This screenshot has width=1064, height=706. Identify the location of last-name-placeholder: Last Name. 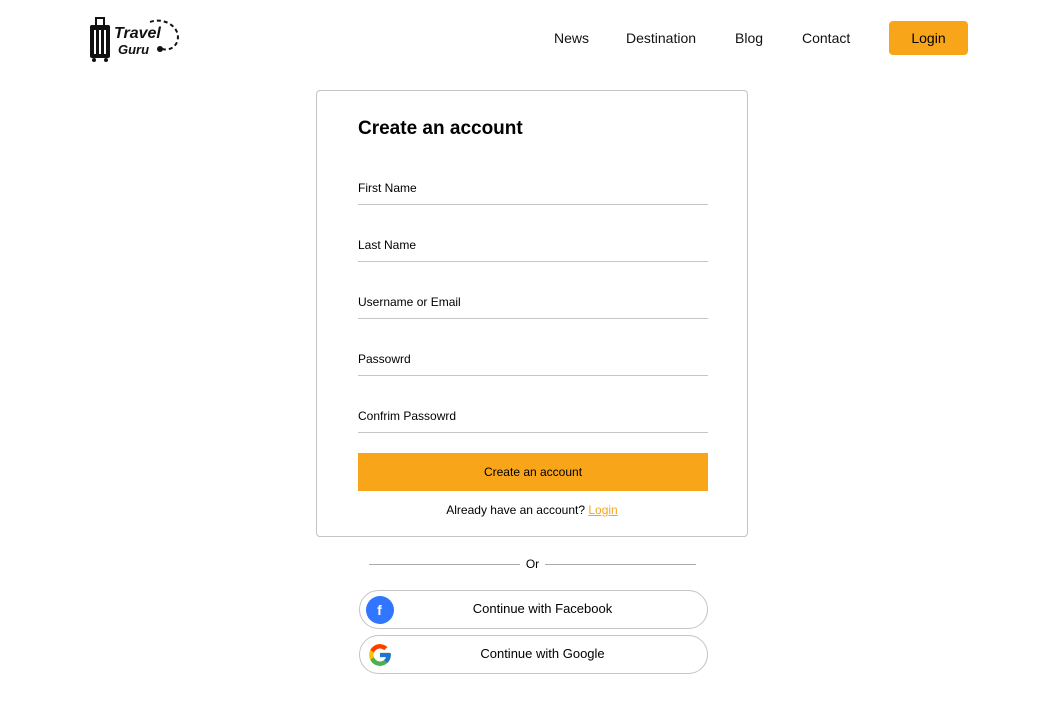
(387, 245).